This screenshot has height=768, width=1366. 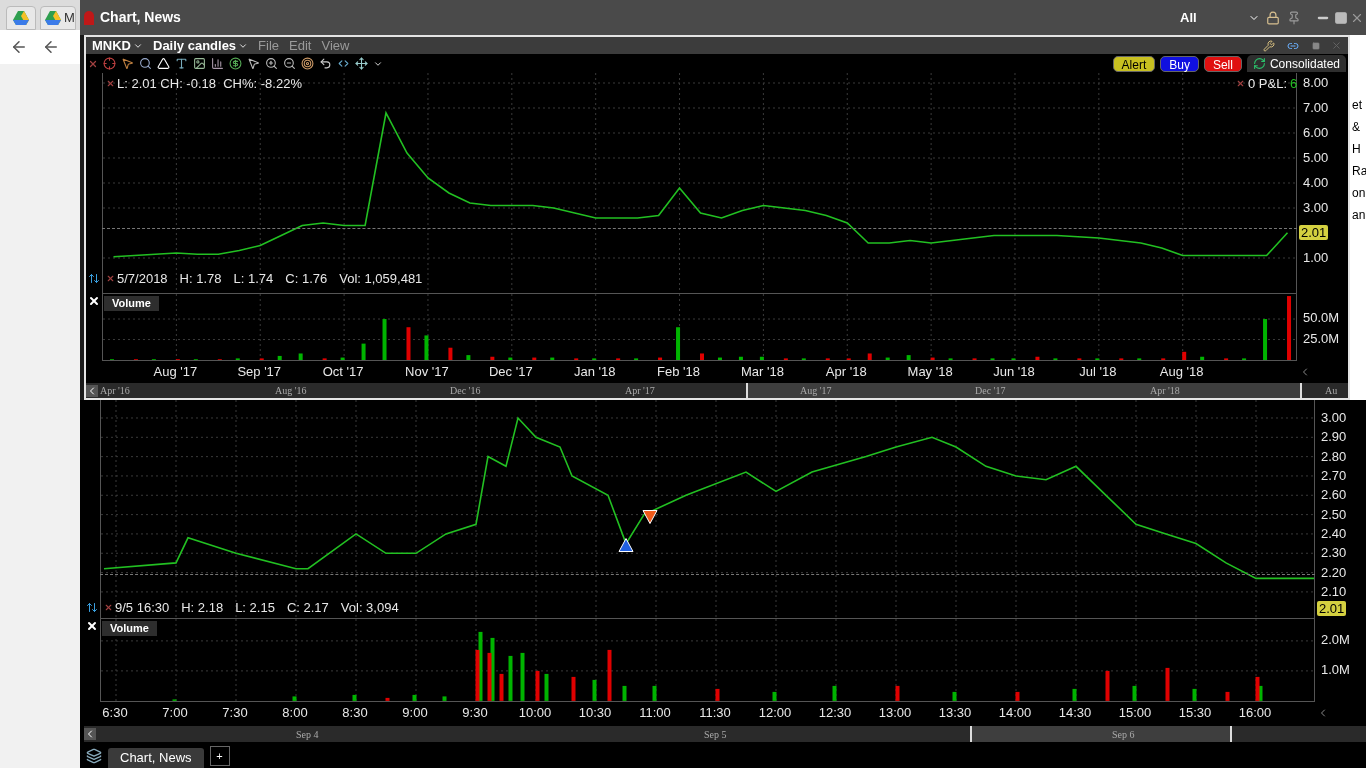 I want to click on target-icon, so click(x=307, y=63).